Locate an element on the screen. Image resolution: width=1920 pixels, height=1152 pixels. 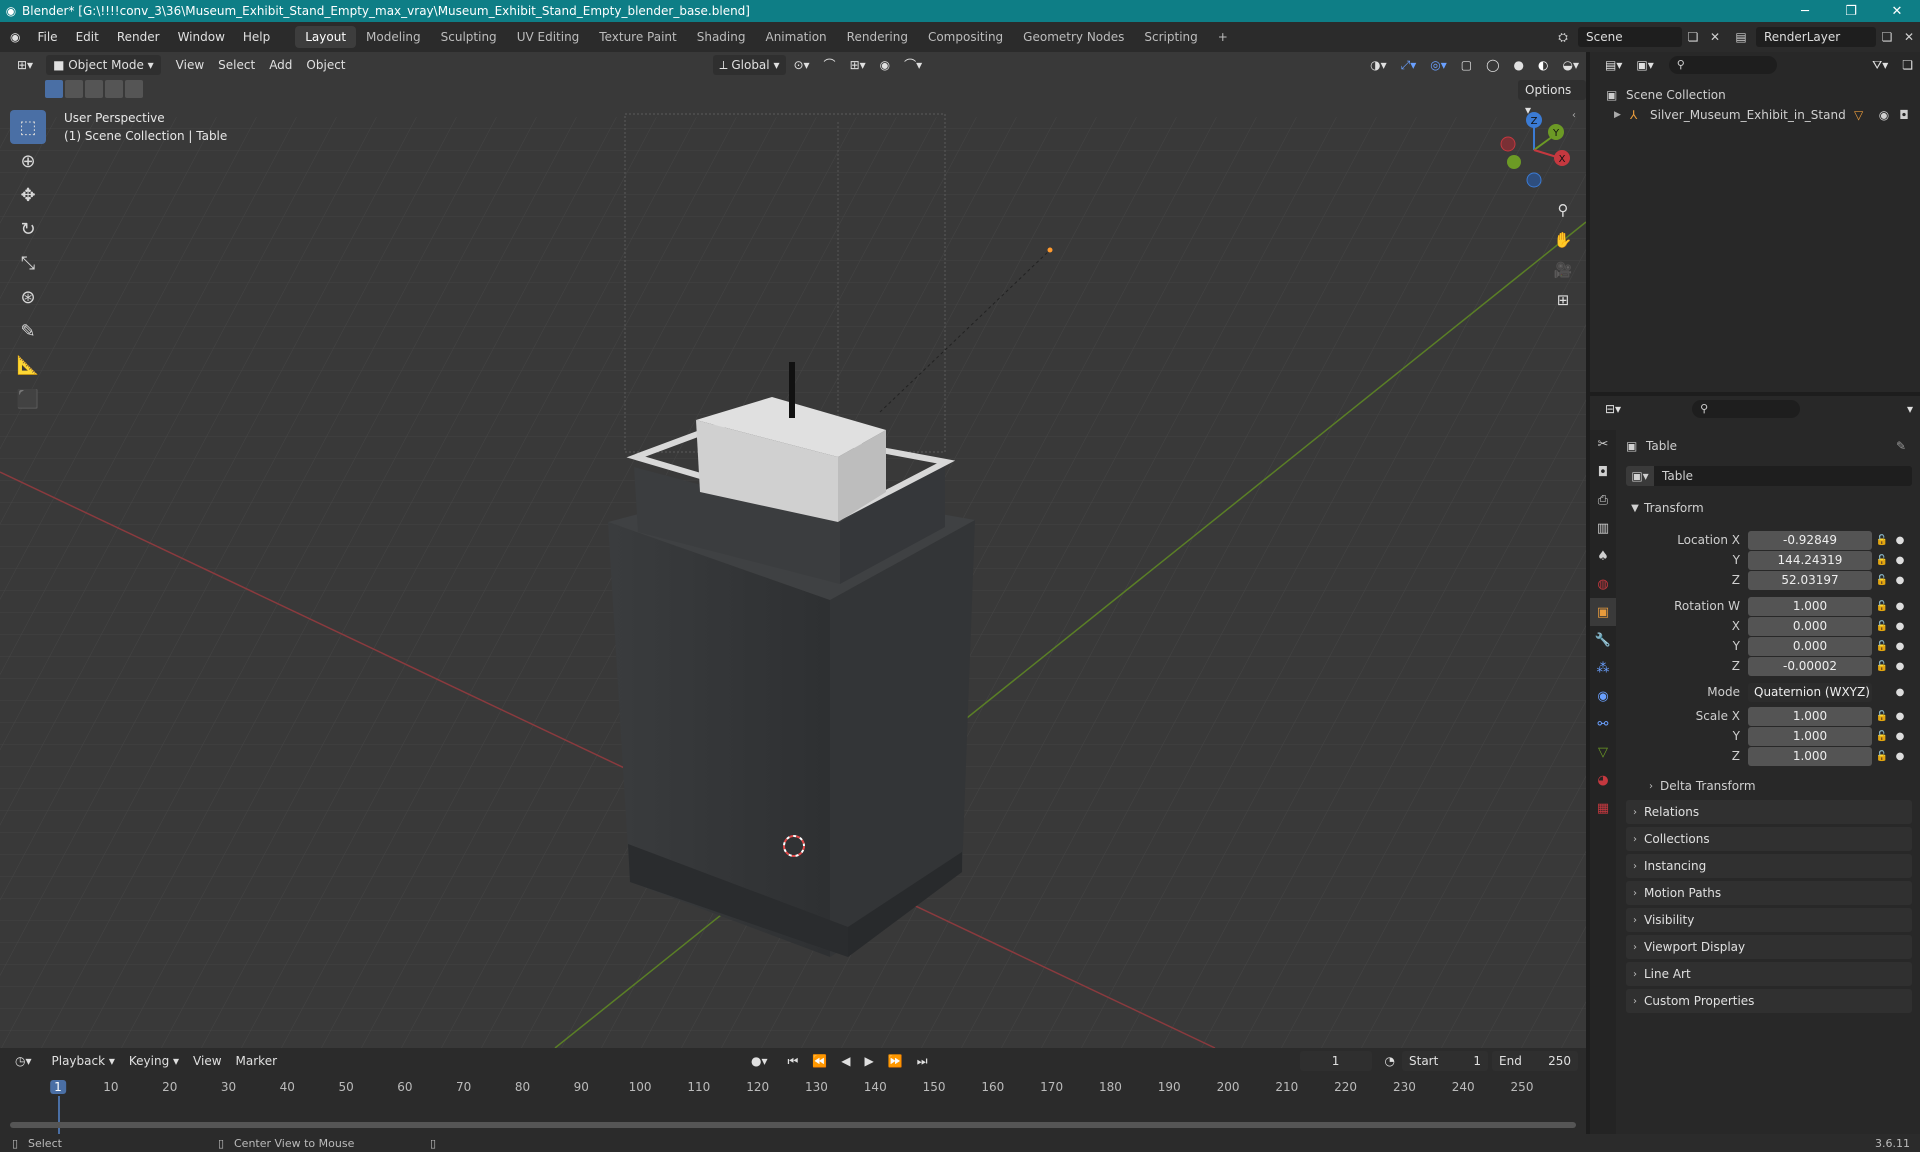
minimize-button: ─ is located at coordinates (1805, 11).